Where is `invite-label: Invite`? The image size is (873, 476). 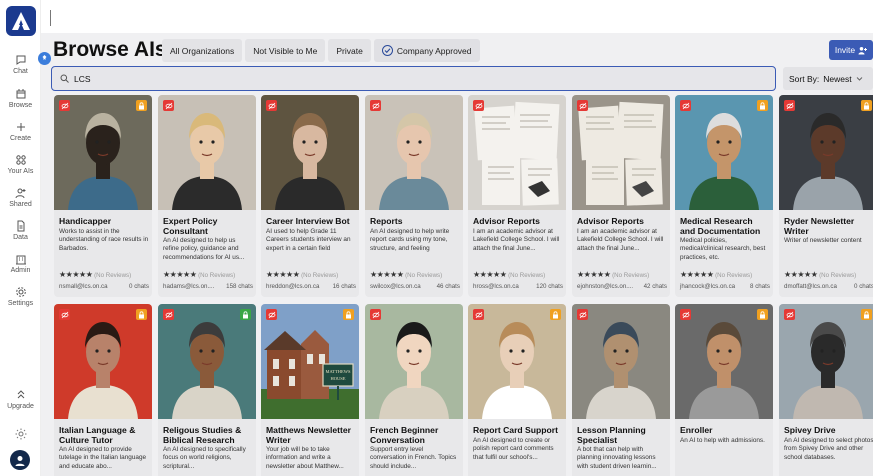
invite-label: Invite is located at coordinates (845, 50).